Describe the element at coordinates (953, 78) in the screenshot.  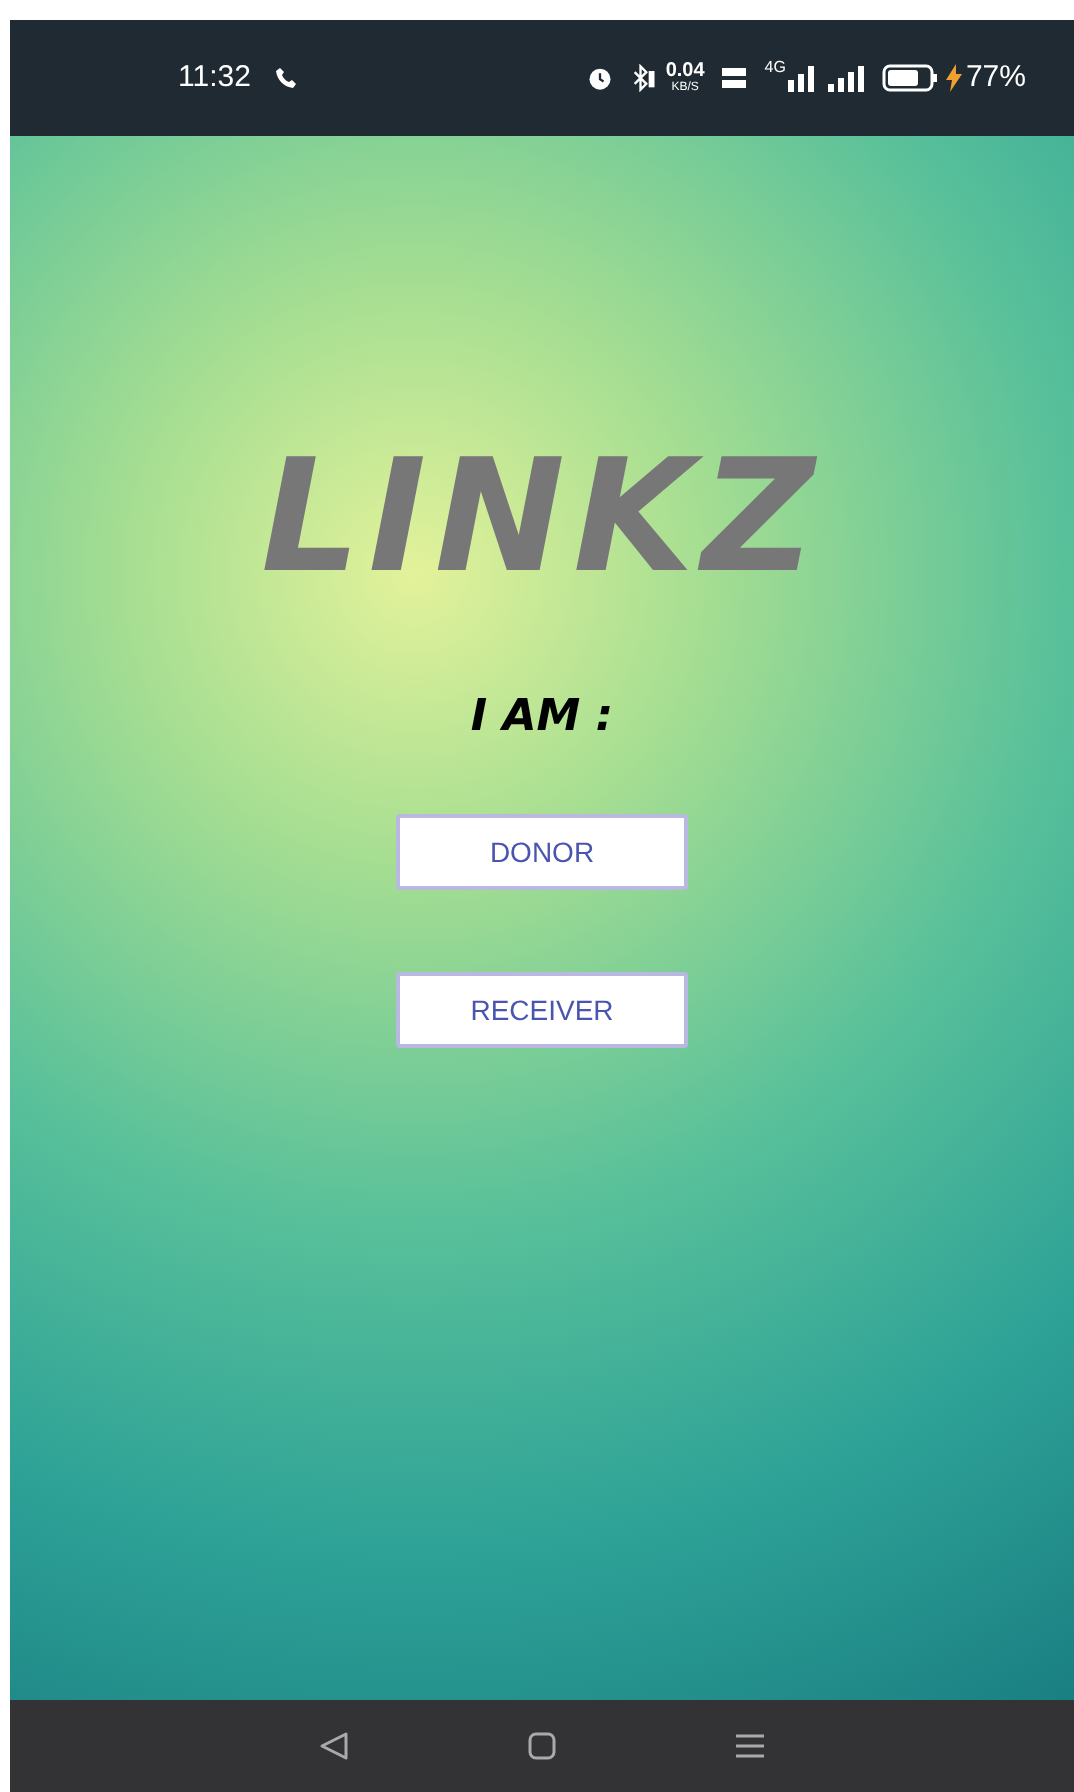
I see `charging-icon` at that location.